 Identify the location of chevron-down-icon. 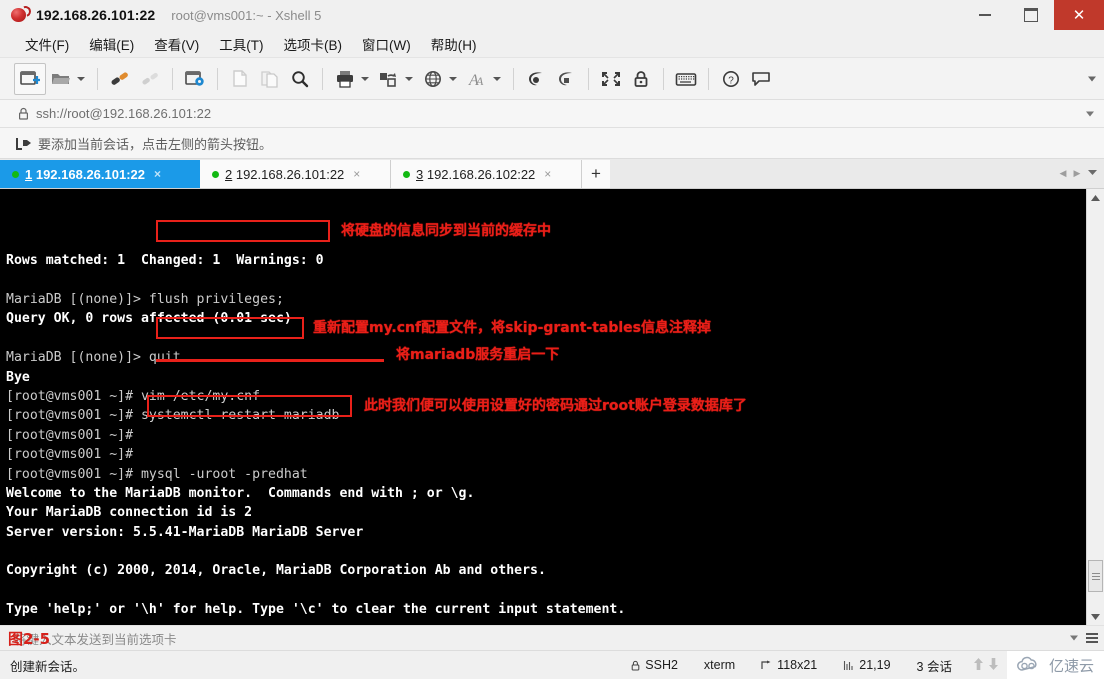
(1090, 113).